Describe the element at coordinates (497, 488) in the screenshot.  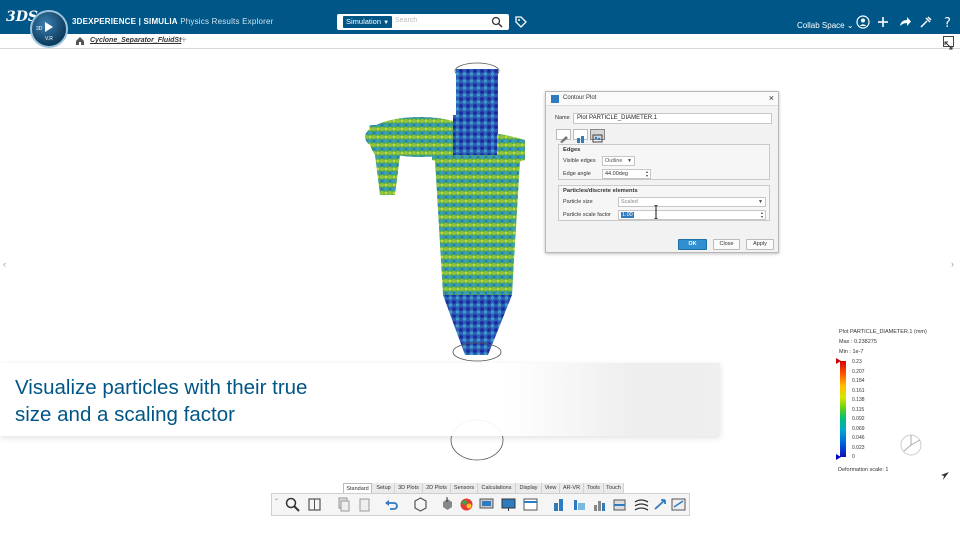
I see `tab-calculations: Calculations` at that location.